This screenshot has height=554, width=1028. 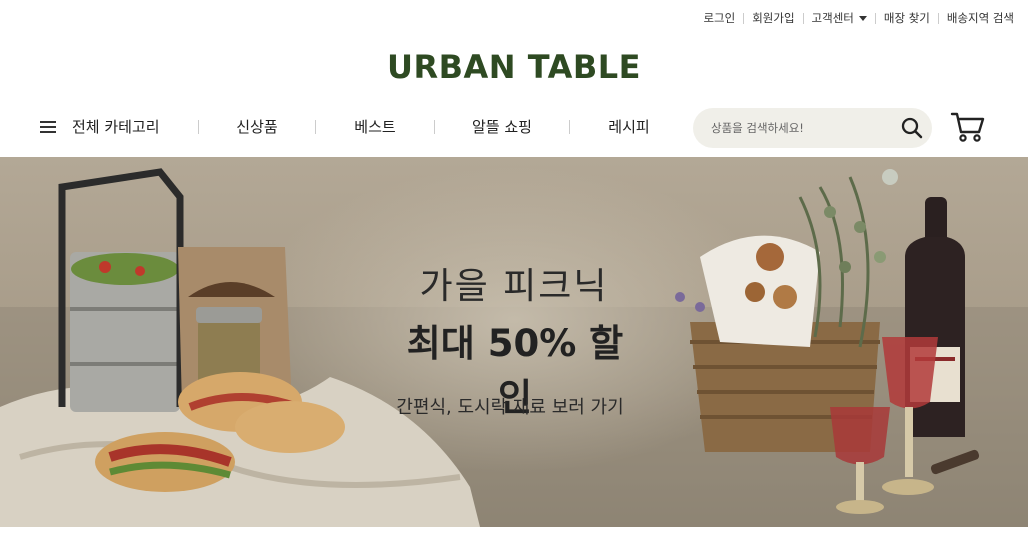 What do you see at coordinates (912, 128) in the screenshot?
I see `search-icon` at bounding box center [912, 128].